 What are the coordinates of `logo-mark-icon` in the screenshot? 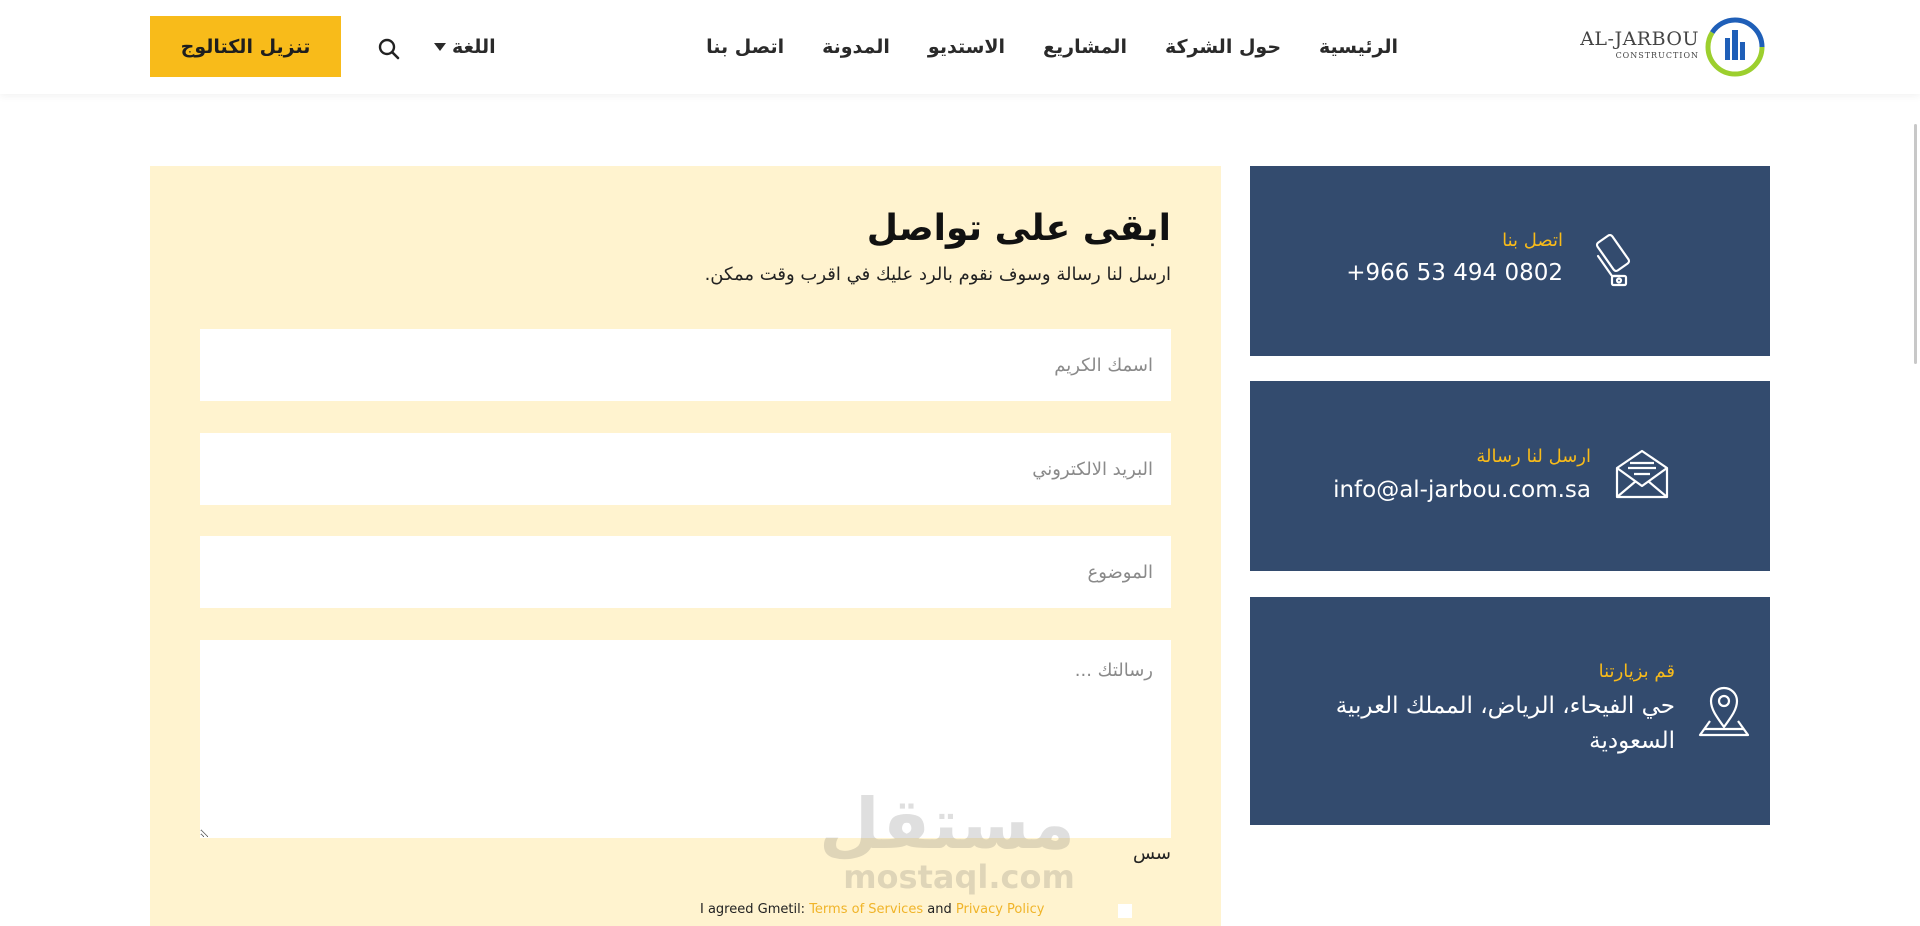 It's located at (1735, 47).